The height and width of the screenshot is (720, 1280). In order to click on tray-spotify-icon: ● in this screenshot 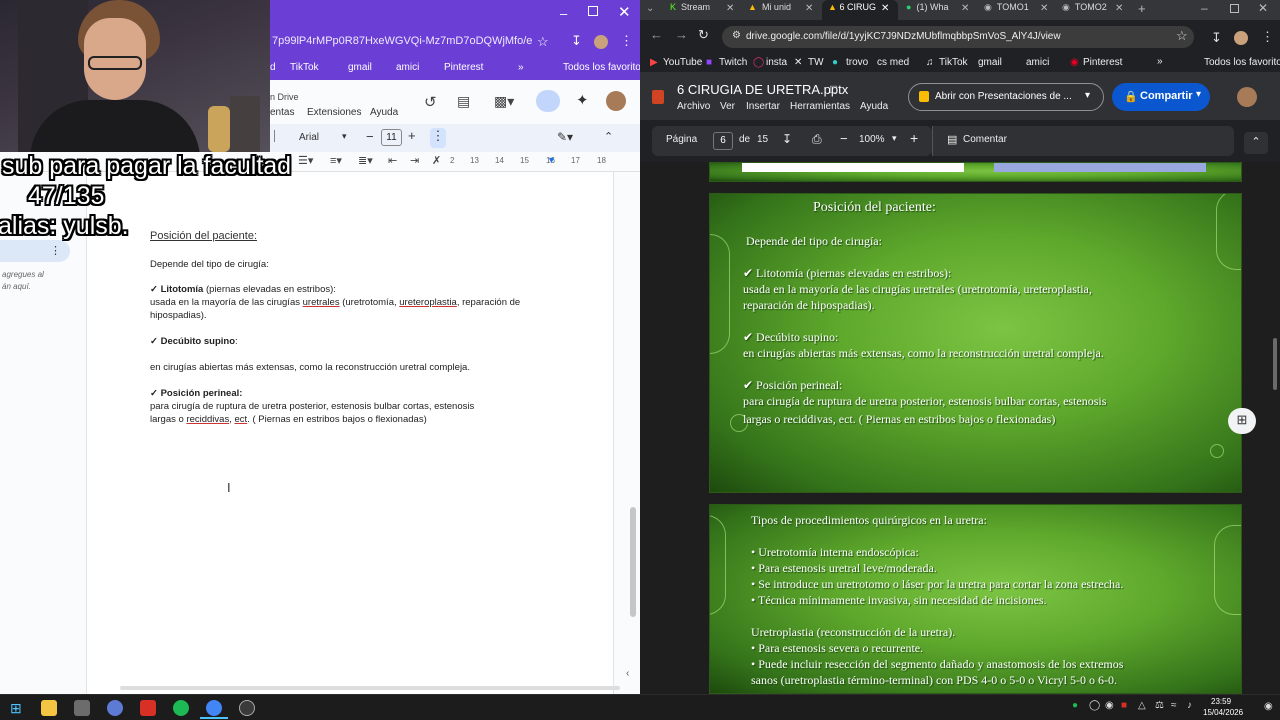, I will do `click(1075, 705)`.